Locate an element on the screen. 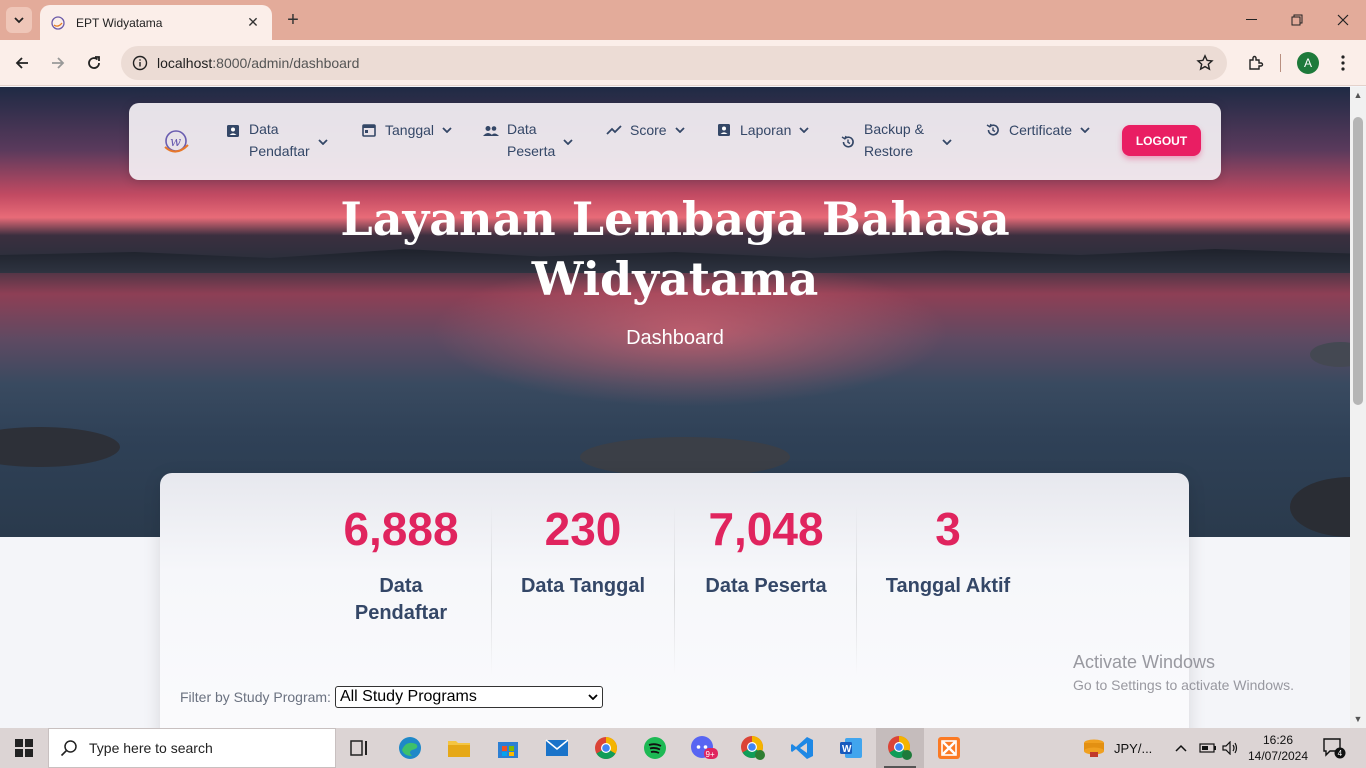  address-bar: localhost:8000/admin/dashboard is located at coordinates (674, 63).